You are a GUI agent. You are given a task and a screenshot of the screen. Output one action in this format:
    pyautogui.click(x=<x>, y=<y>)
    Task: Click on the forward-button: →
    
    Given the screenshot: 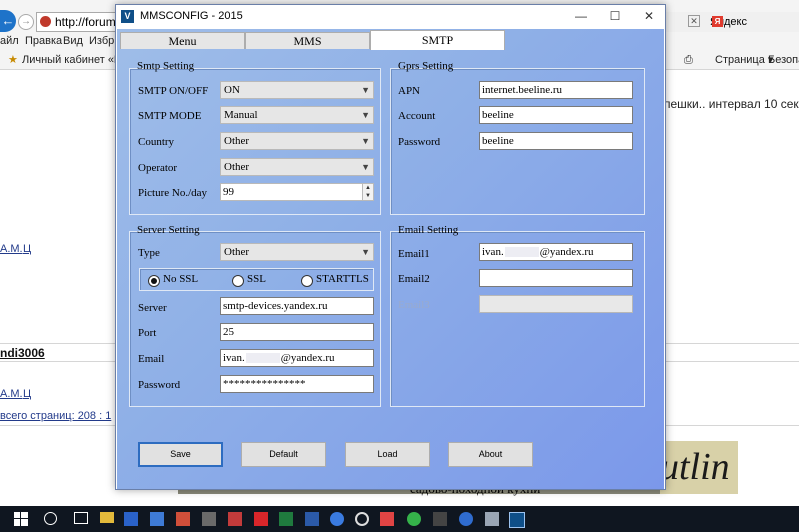 What is the action you would take?
    pyautogui.click(x=26, y=22)
    